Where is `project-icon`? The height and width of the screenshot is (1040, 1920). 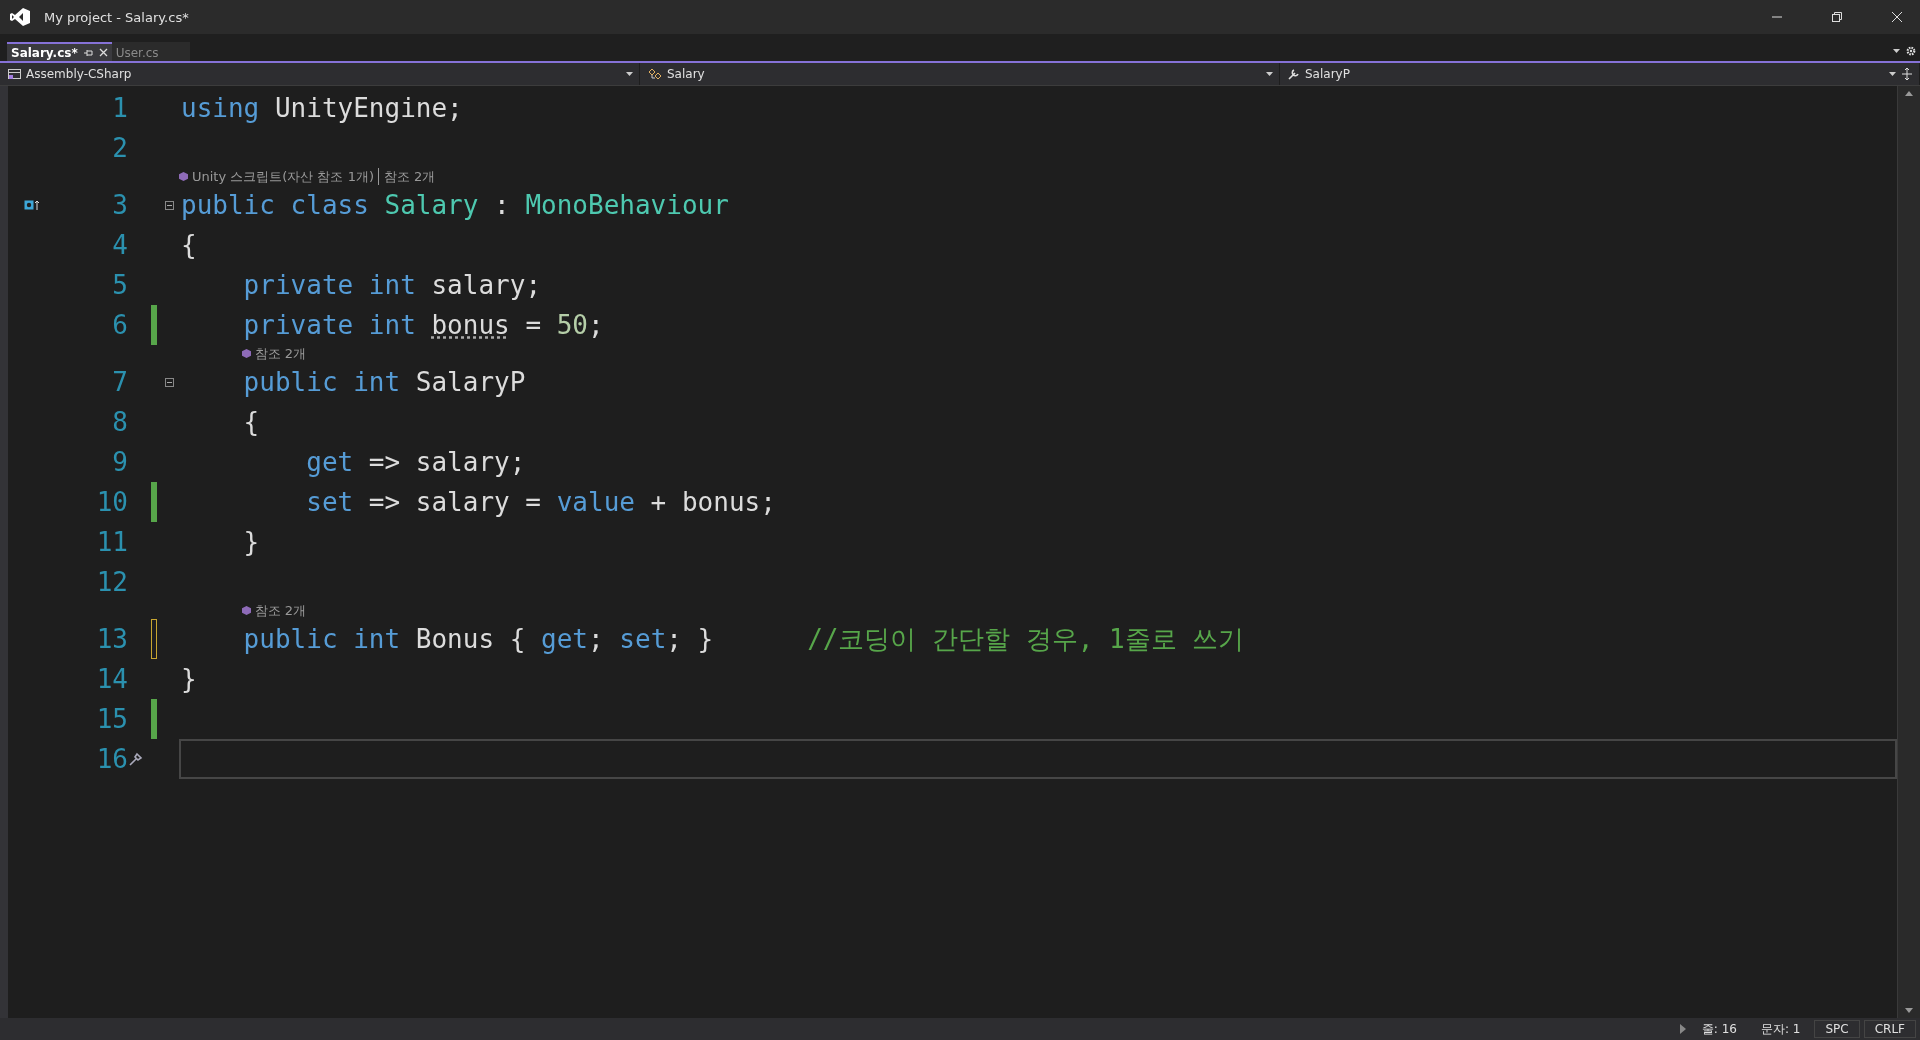
project-icon is located at coordinates (14, 74).